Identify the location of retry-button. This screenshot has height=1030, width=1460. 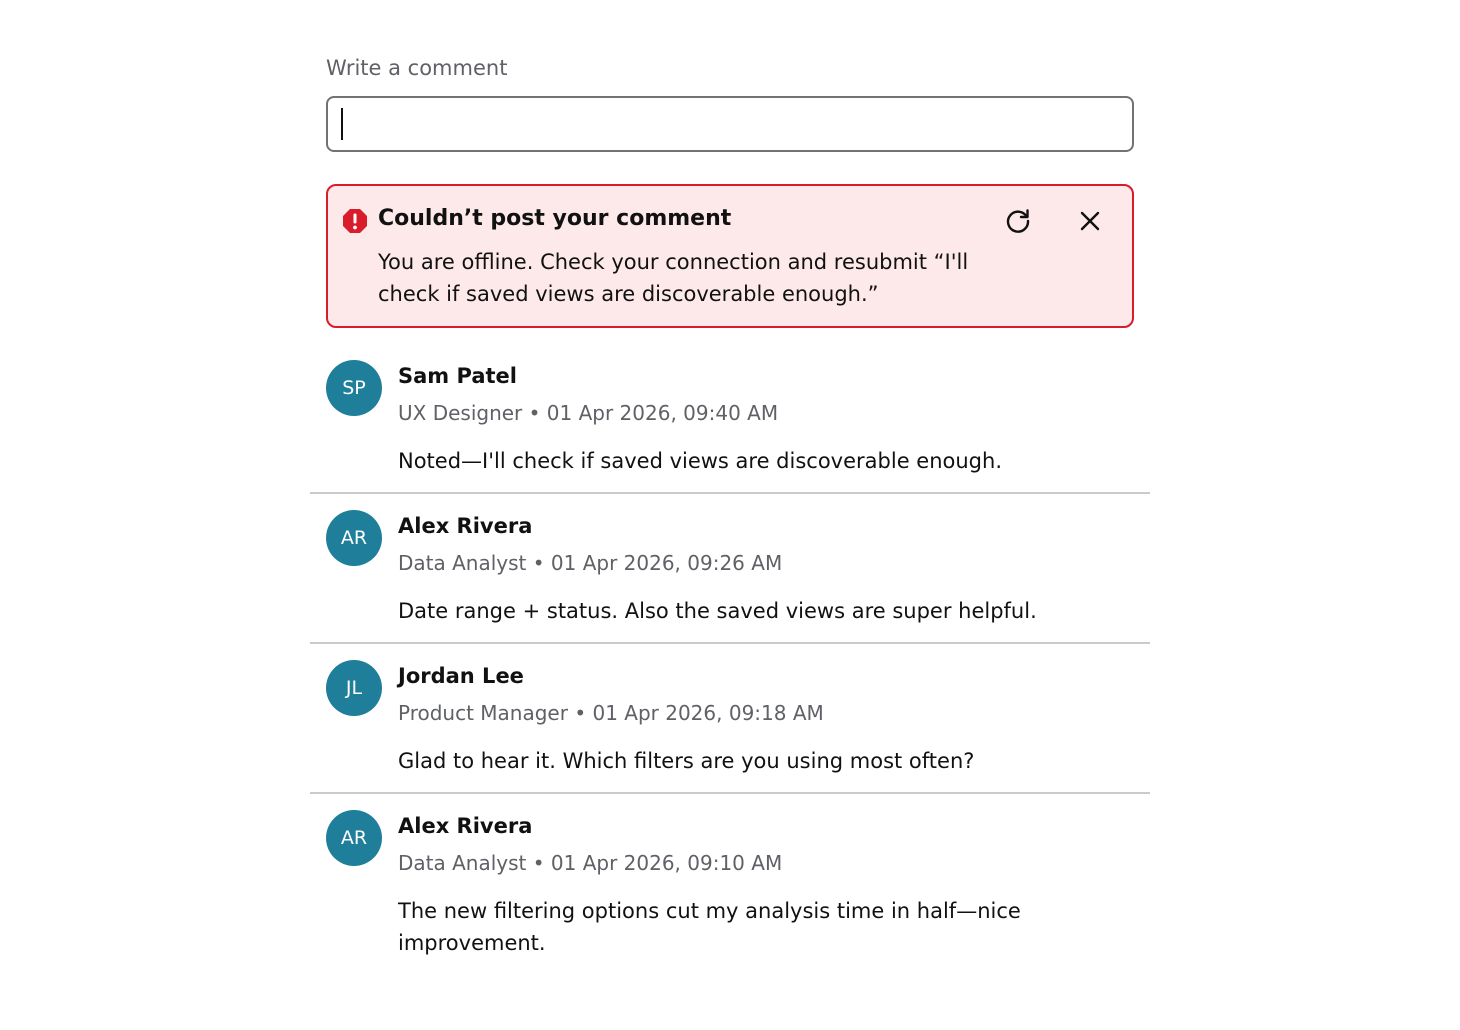
(1018, 222).